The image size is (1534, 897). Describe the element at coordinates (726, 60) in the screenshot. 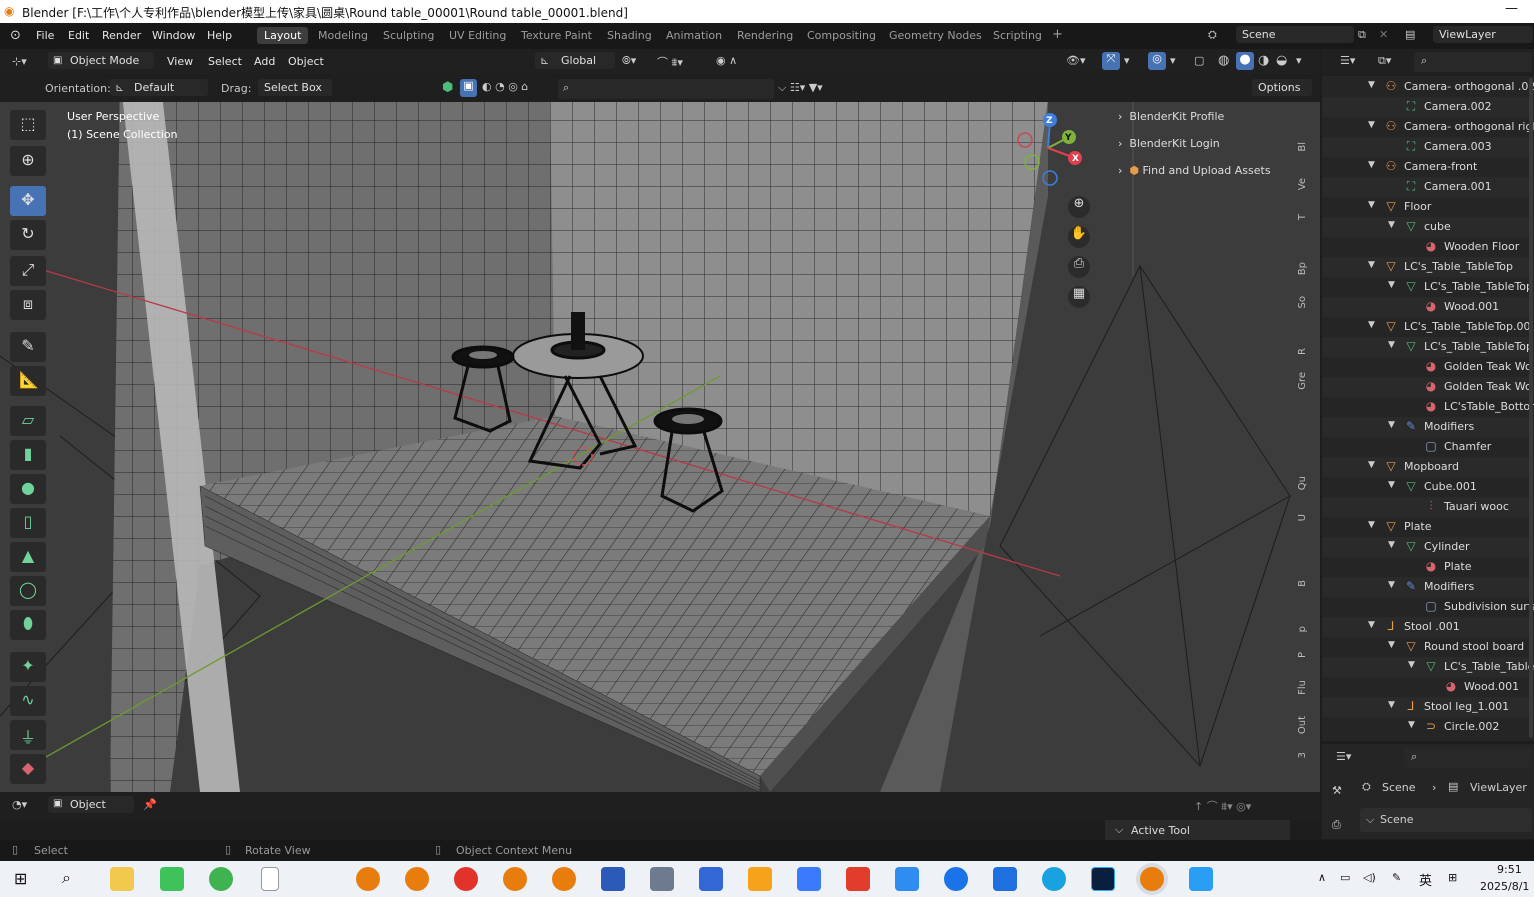

I see `proportional-edit-icon: ◉ ∧` at that location.